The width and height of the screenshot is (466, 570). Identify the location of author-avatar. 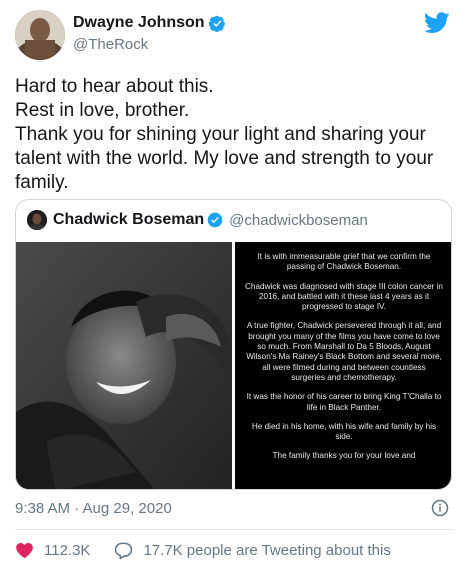
(40, 35).